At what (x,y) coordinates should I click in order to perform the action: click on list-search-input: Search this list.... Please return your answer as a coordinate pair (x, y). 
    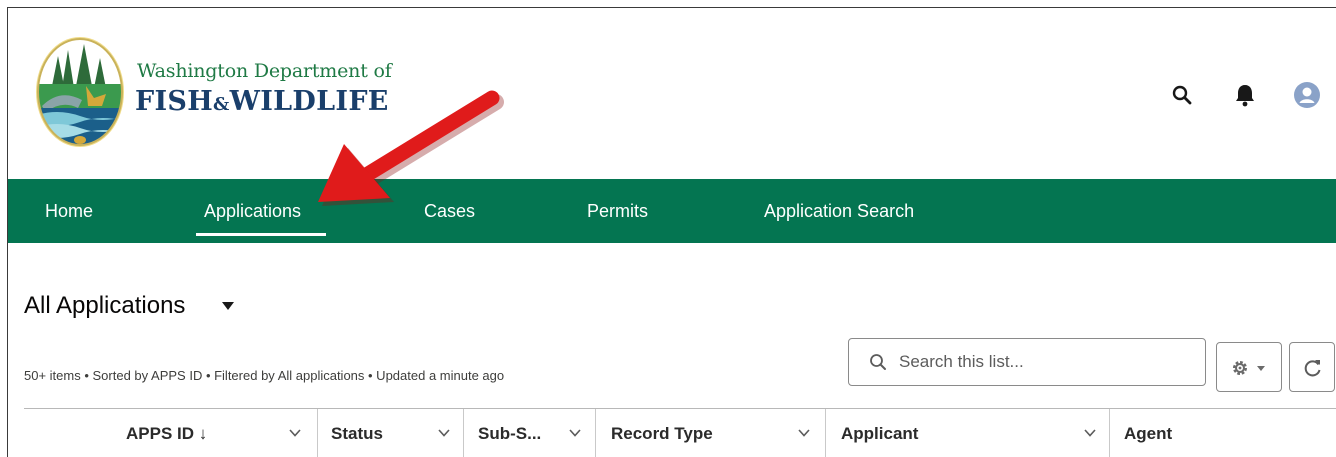
    Looking at the image, I should click on (1027, 362).